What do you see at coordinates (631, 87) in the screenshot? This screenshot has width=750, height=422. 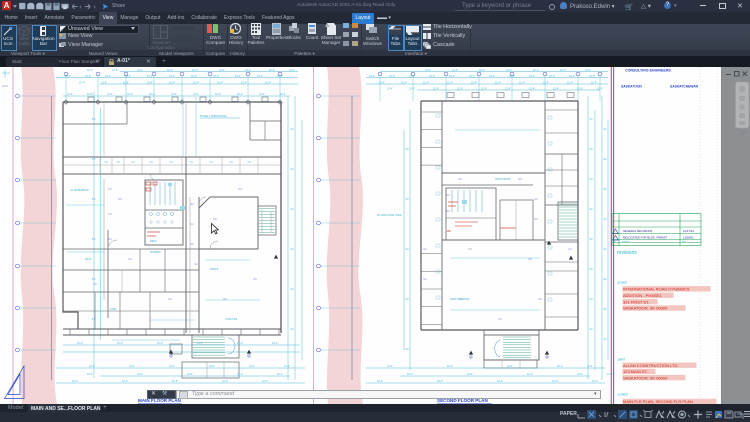 I see `svg-text: SASKATOON` at bounding box center [631, 87].